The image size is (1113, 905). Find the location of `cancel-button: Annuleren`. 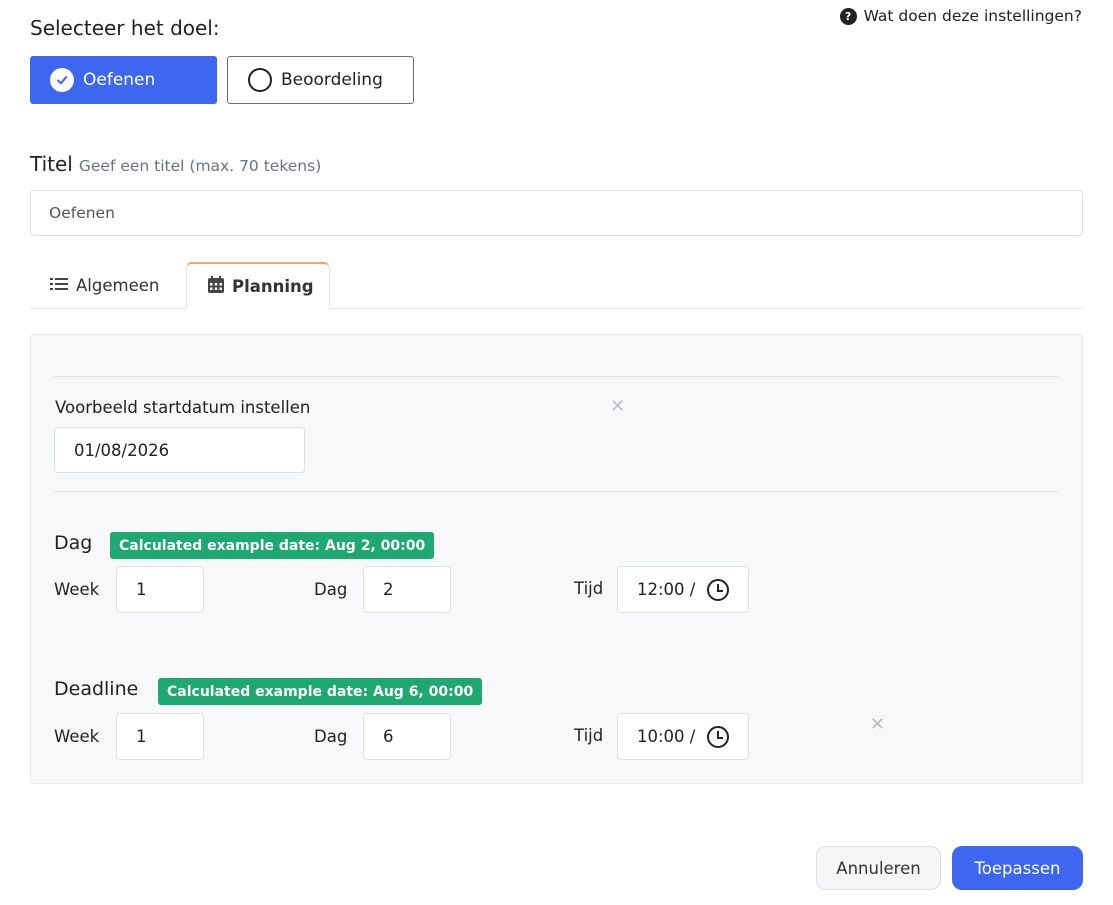

cancel-button: Annuleren is located at coordinates (878, 868).